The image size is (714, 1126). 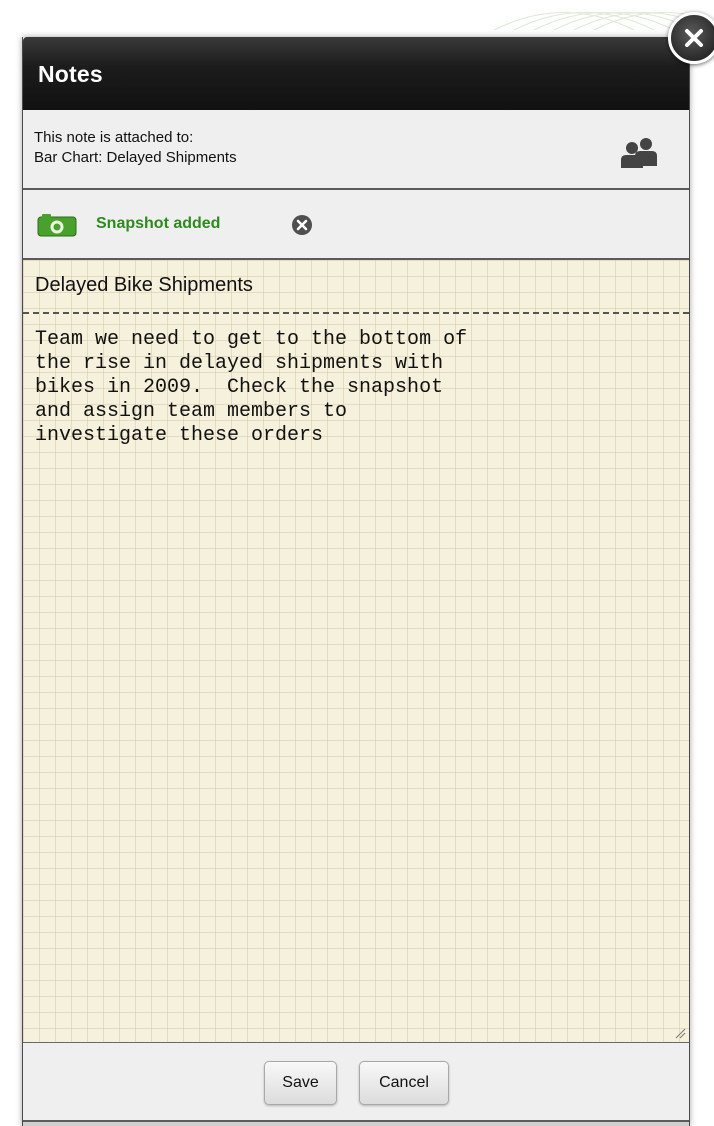 I want to click on close-button, so click(x=691, y=38).